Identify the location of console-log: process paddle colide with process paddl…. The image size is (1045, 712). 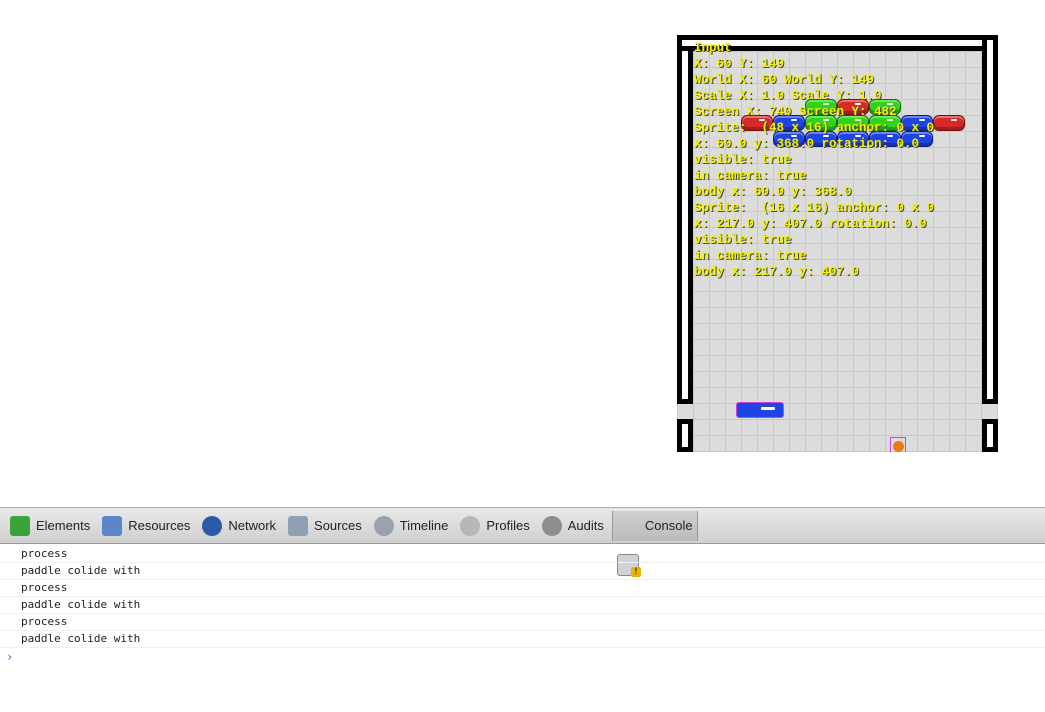
(522, 597).